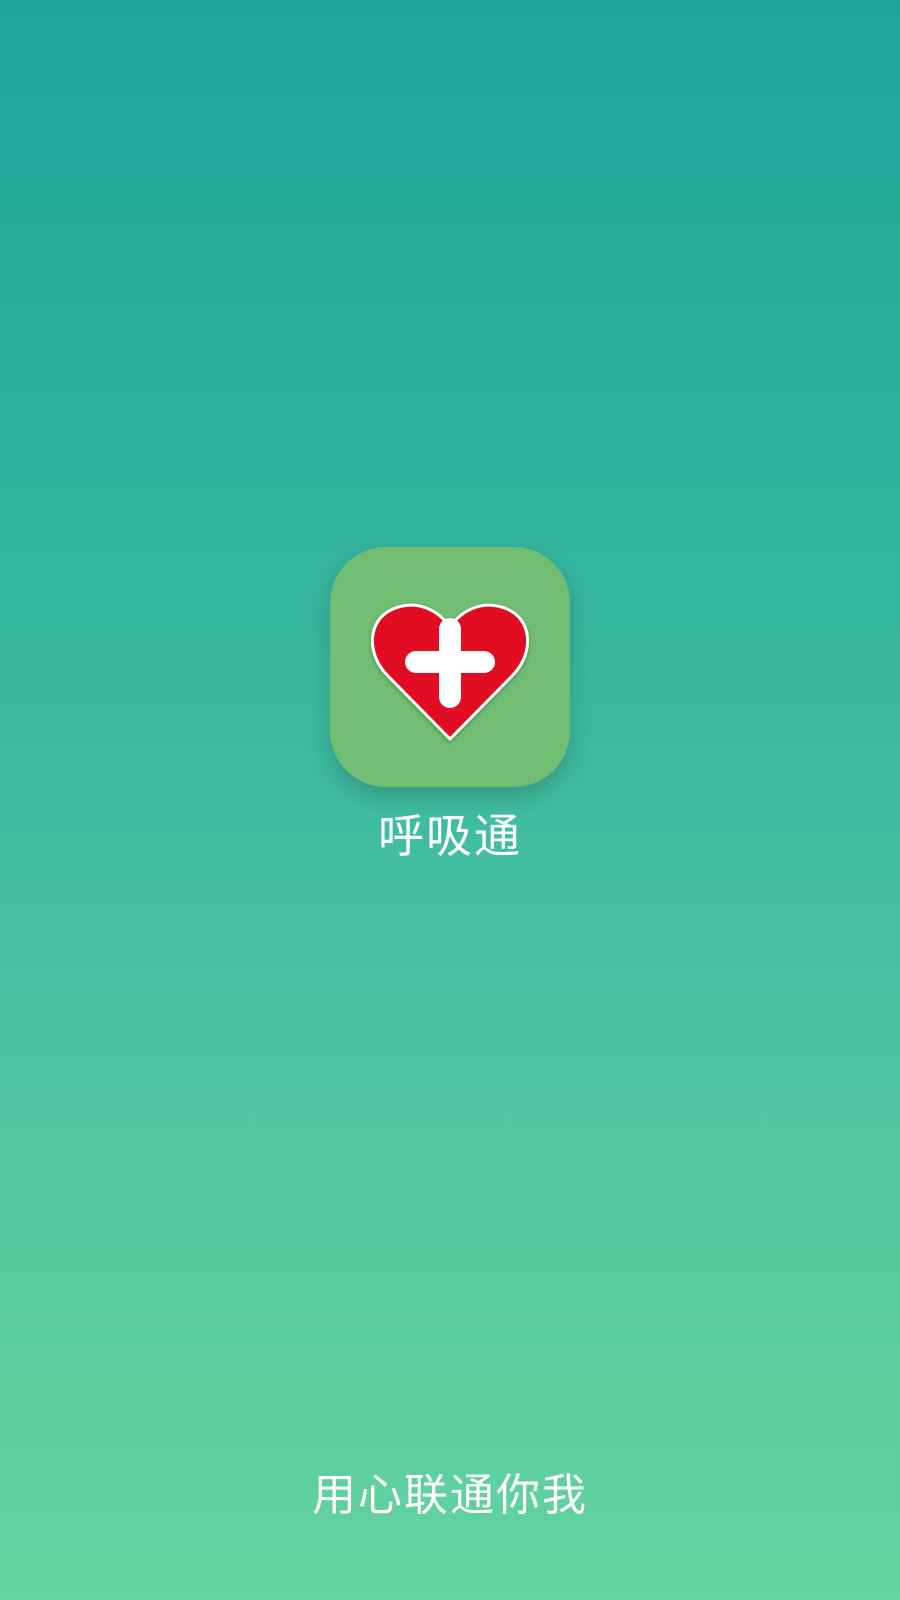 The image size is (900, 1600). I want to click on app-name: 呼吸通, so click(450, 836).